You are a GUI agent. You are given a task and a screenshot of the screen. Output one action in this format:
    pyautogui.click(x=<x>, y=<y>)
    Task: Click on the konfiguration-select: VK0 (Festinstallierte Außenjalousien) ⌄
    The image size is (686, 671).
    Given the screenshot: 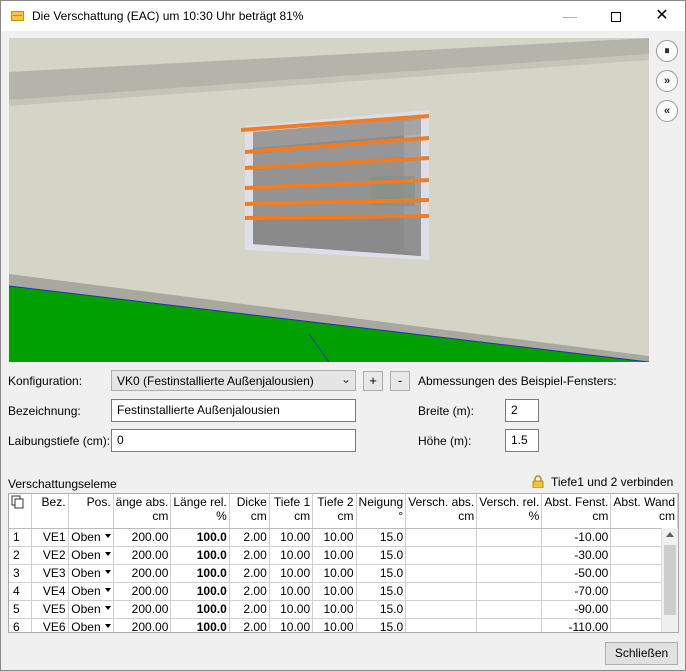 What is the action you would take?
    pyautogui.click(x=233, y=380)
    